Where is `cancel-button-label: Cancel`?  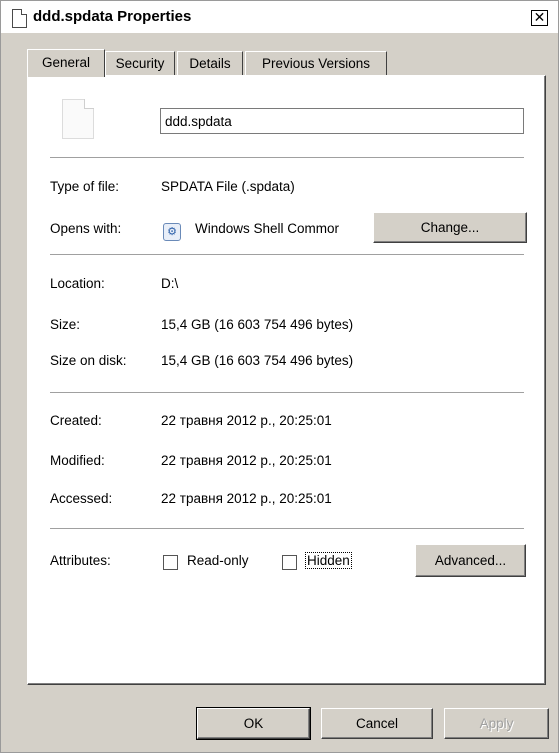 cancel-button-label: Cancel is located at coordinates (377, 723).